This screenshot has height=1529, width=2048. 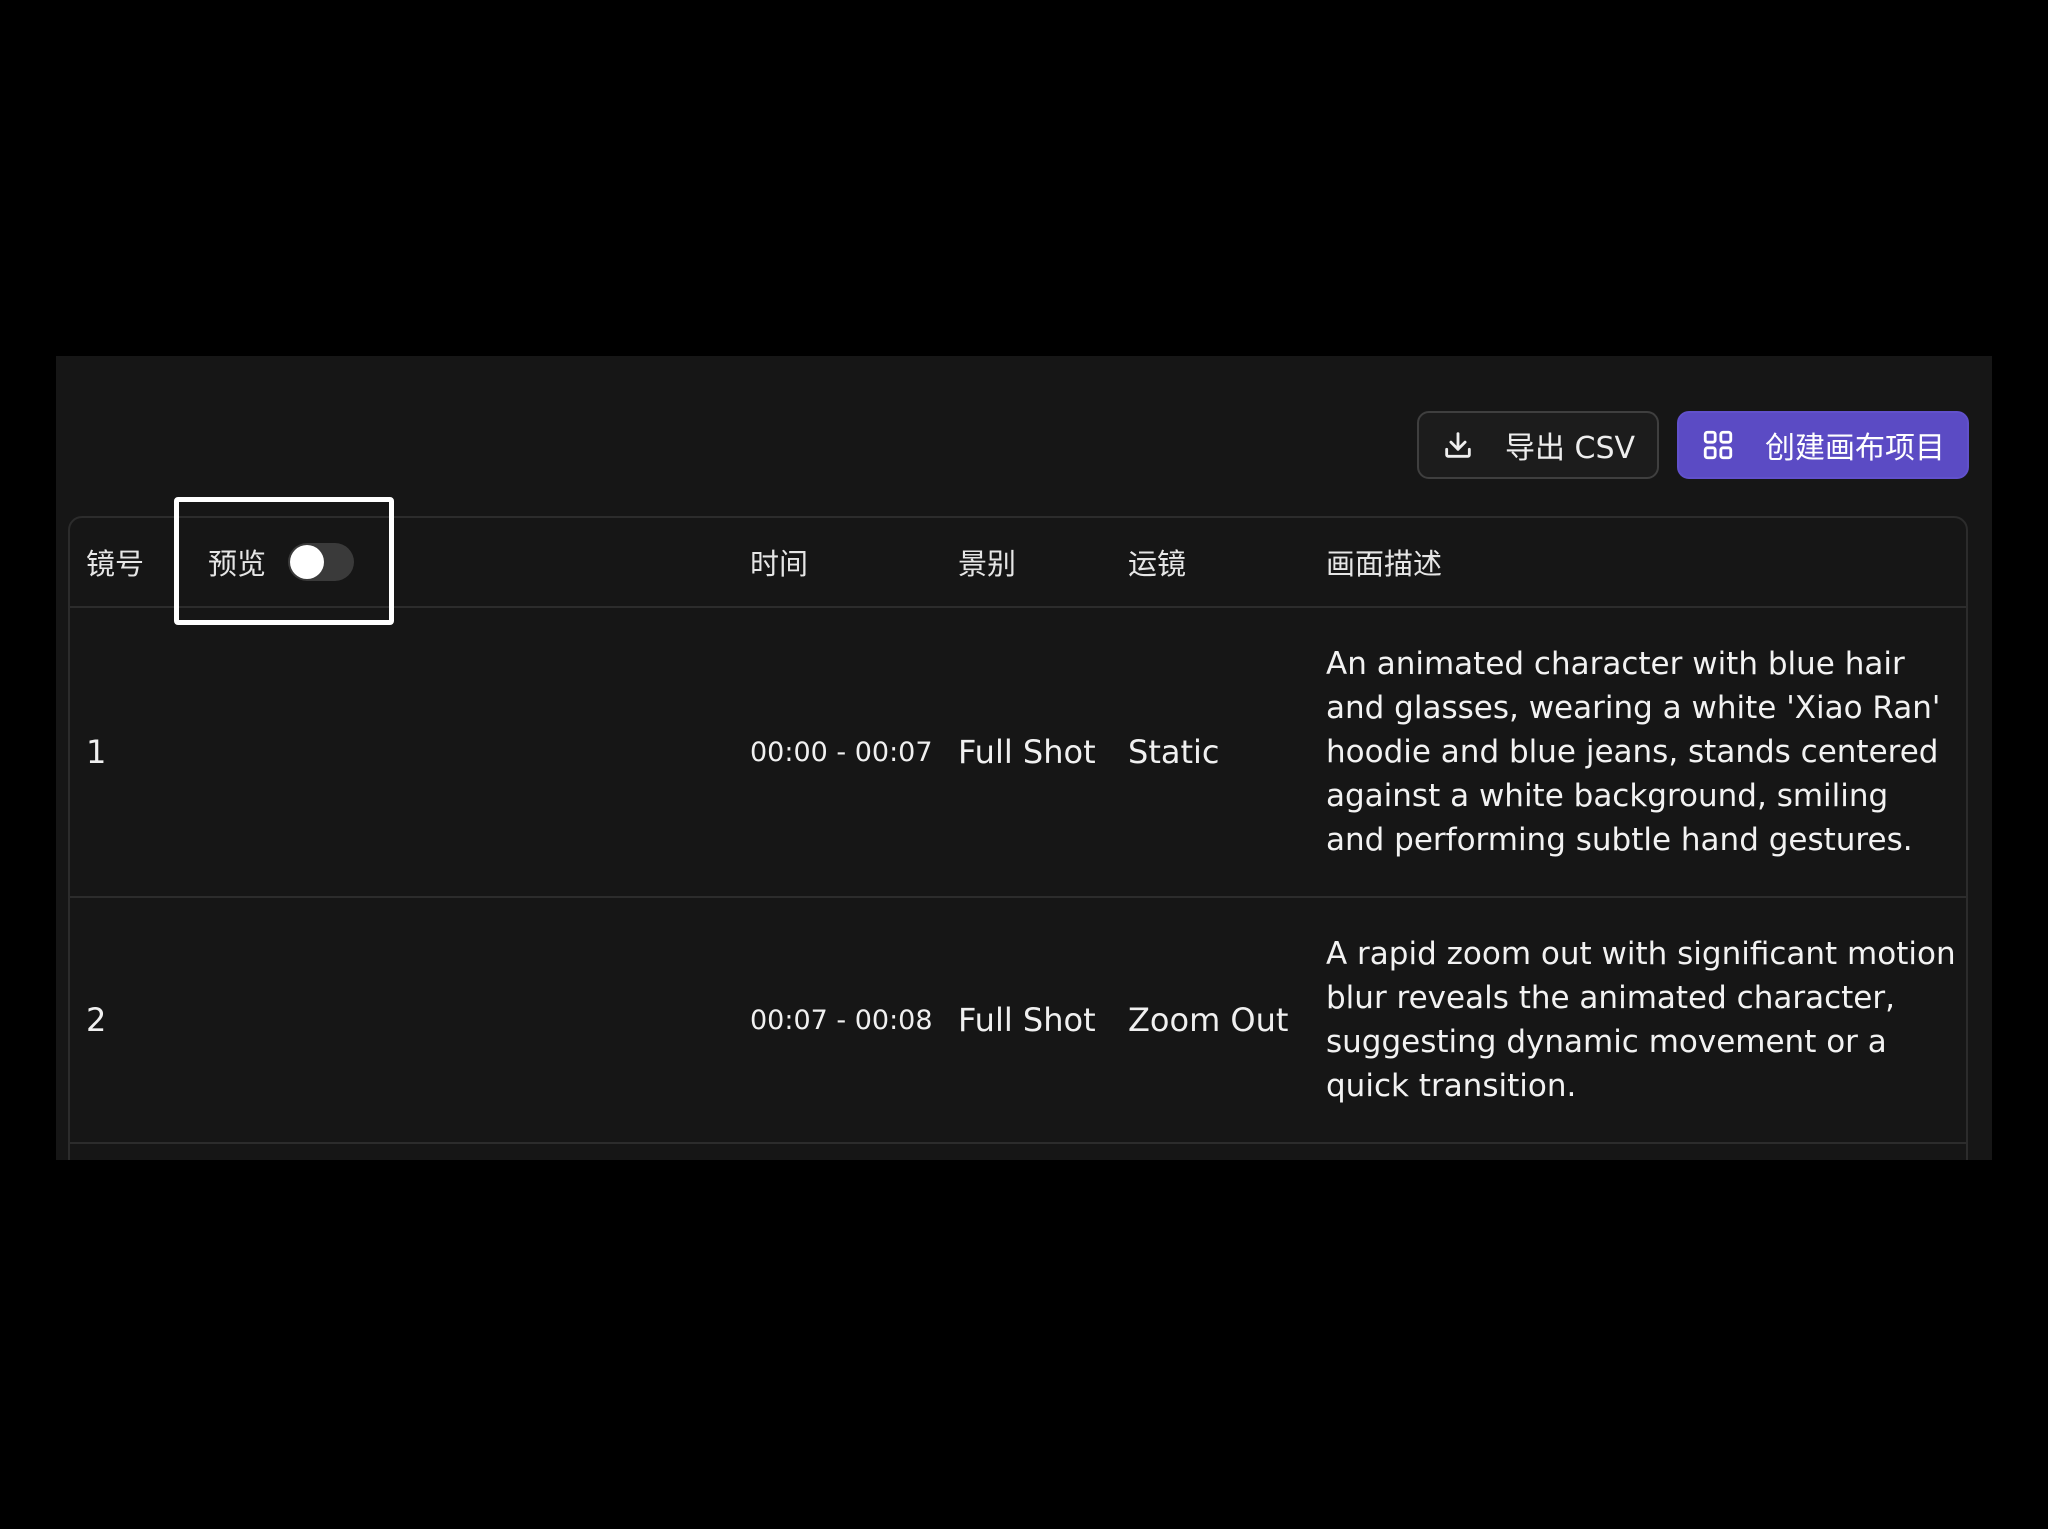 I want to click on shot-time: 00:00 - 00:07, so click(x=841, y=752).